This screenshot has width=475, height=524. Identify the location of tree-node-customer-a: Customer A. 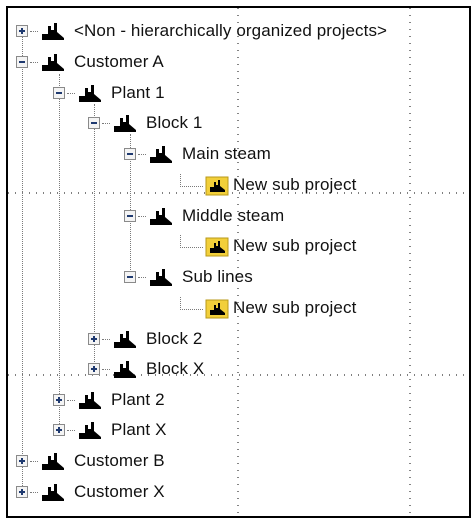
(90, 62).